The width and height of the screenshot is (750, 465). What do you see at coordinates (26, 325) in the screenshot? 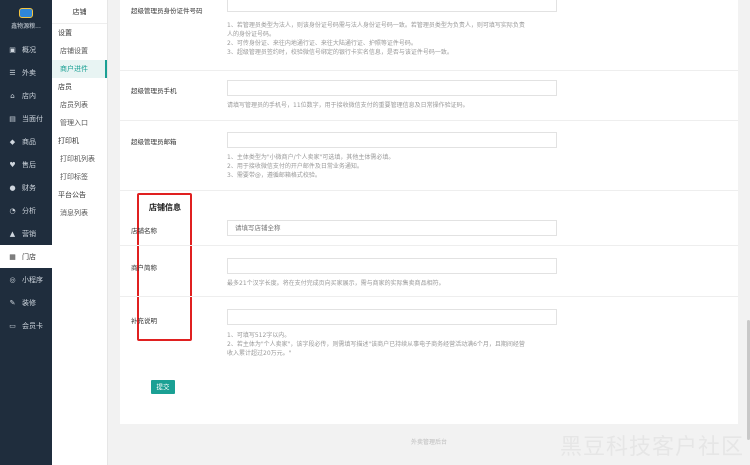
I see `nav-item-member-card: ▭ 会员卡` at bounding box center [26, 325].